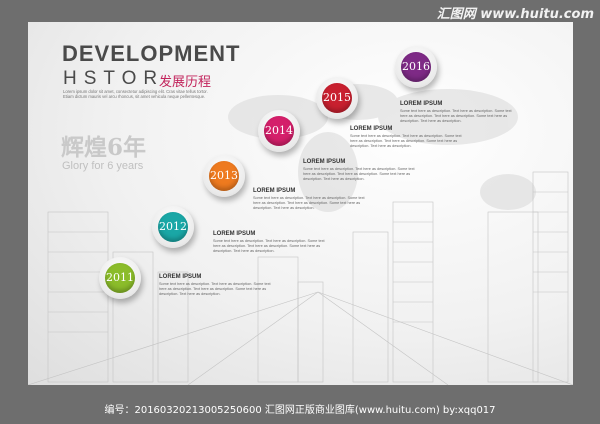  I want to click on milestone-2013-disc: 2013, so click(224, 176).